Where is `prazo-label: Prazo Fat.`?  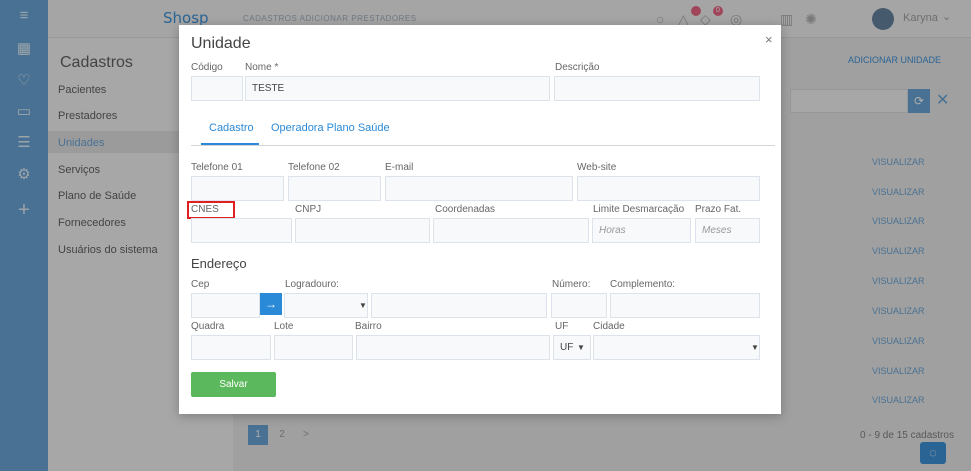
prazo-label: Prazo Fat. is located at coordinates (718, 209).